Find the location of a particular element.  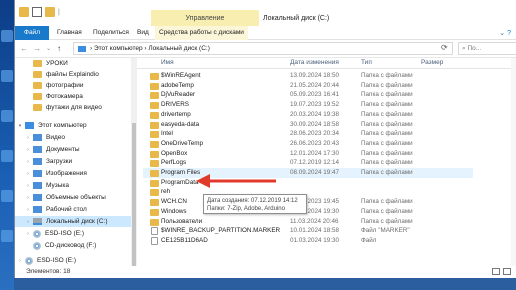

tab-file: Файл is located at coordinates (32, 33).